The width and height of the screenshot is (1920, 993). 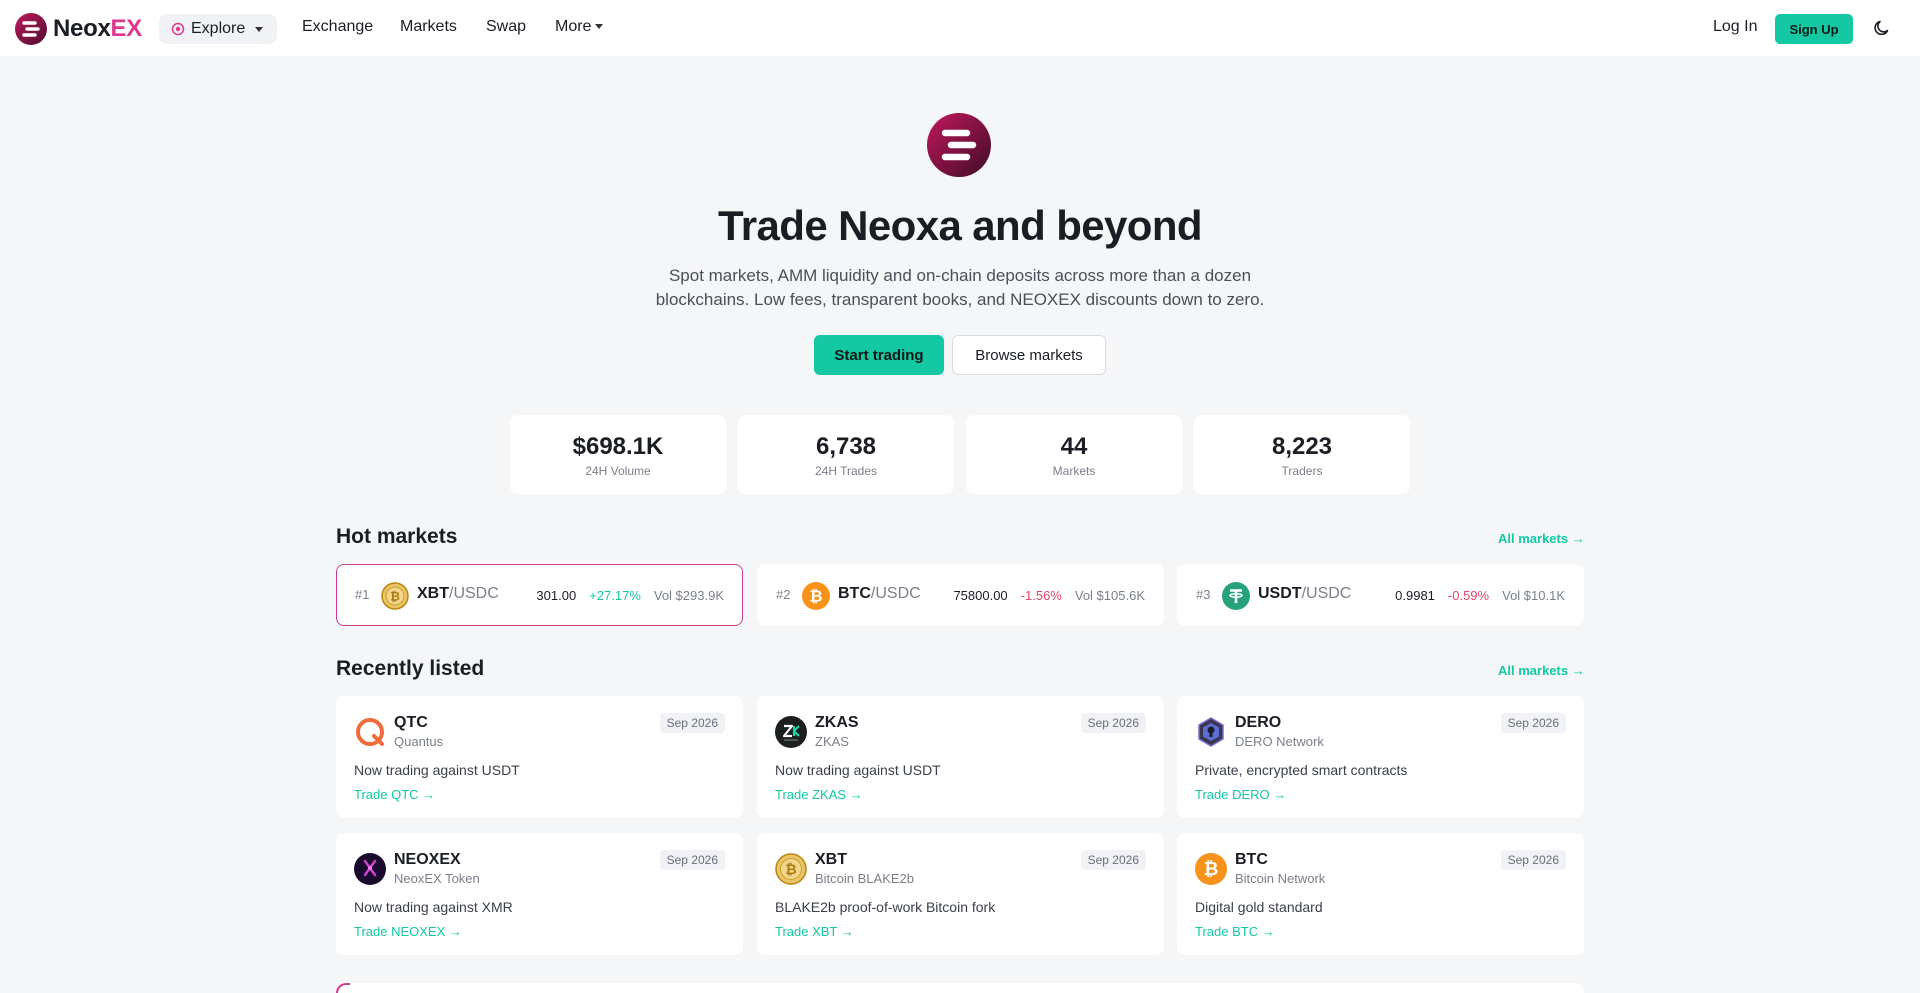 What do you see at coordinates (1074, 446) in the screenshot?
I see `stat-value: 44` at bounding box center [1074, 446].